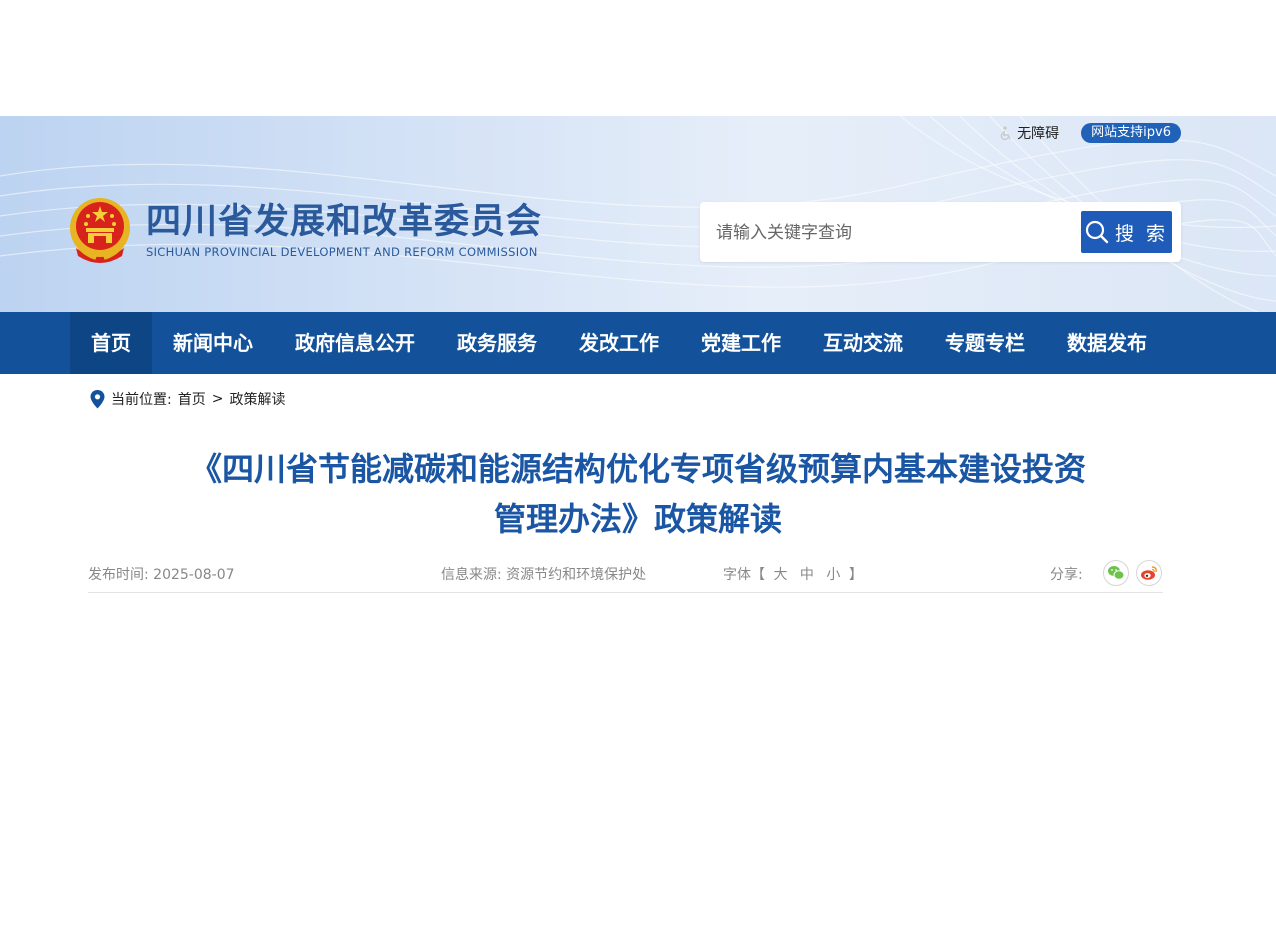  I want to click on share-label: 分享:, so click(1066, 575).